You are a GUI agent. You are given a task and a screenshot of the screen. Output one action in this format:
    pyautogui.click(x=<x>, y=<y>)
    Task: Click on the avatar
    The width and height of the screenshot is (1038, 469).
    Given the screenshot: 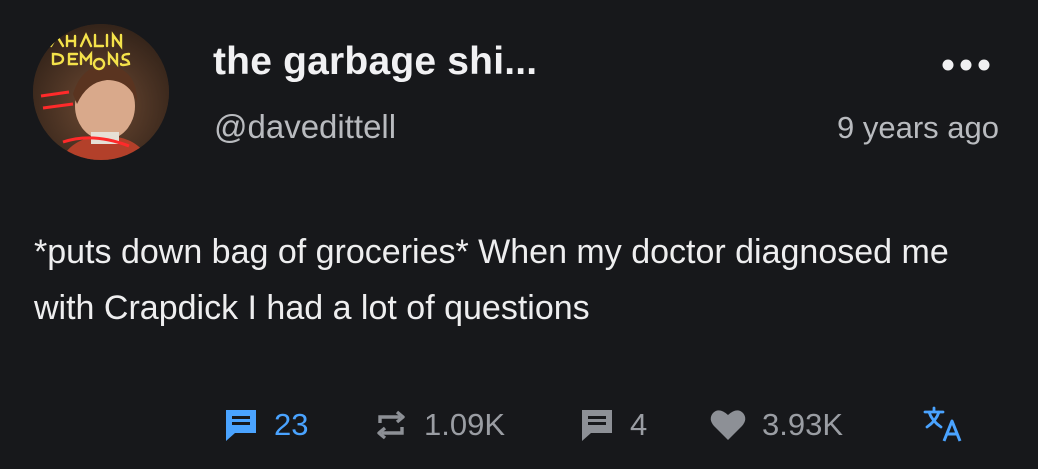 What is the action you would take?
    pyautogui.click(x=101, y=92)
    